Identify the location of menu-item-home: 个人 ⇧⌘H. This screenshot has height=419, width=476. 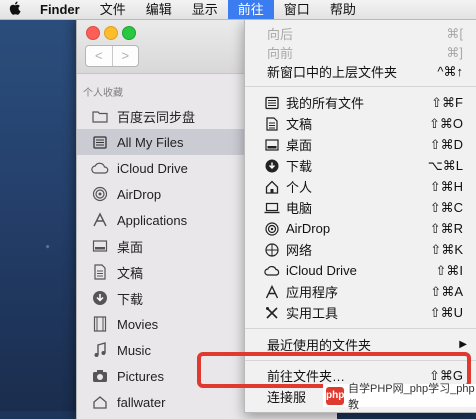
(360, 186).